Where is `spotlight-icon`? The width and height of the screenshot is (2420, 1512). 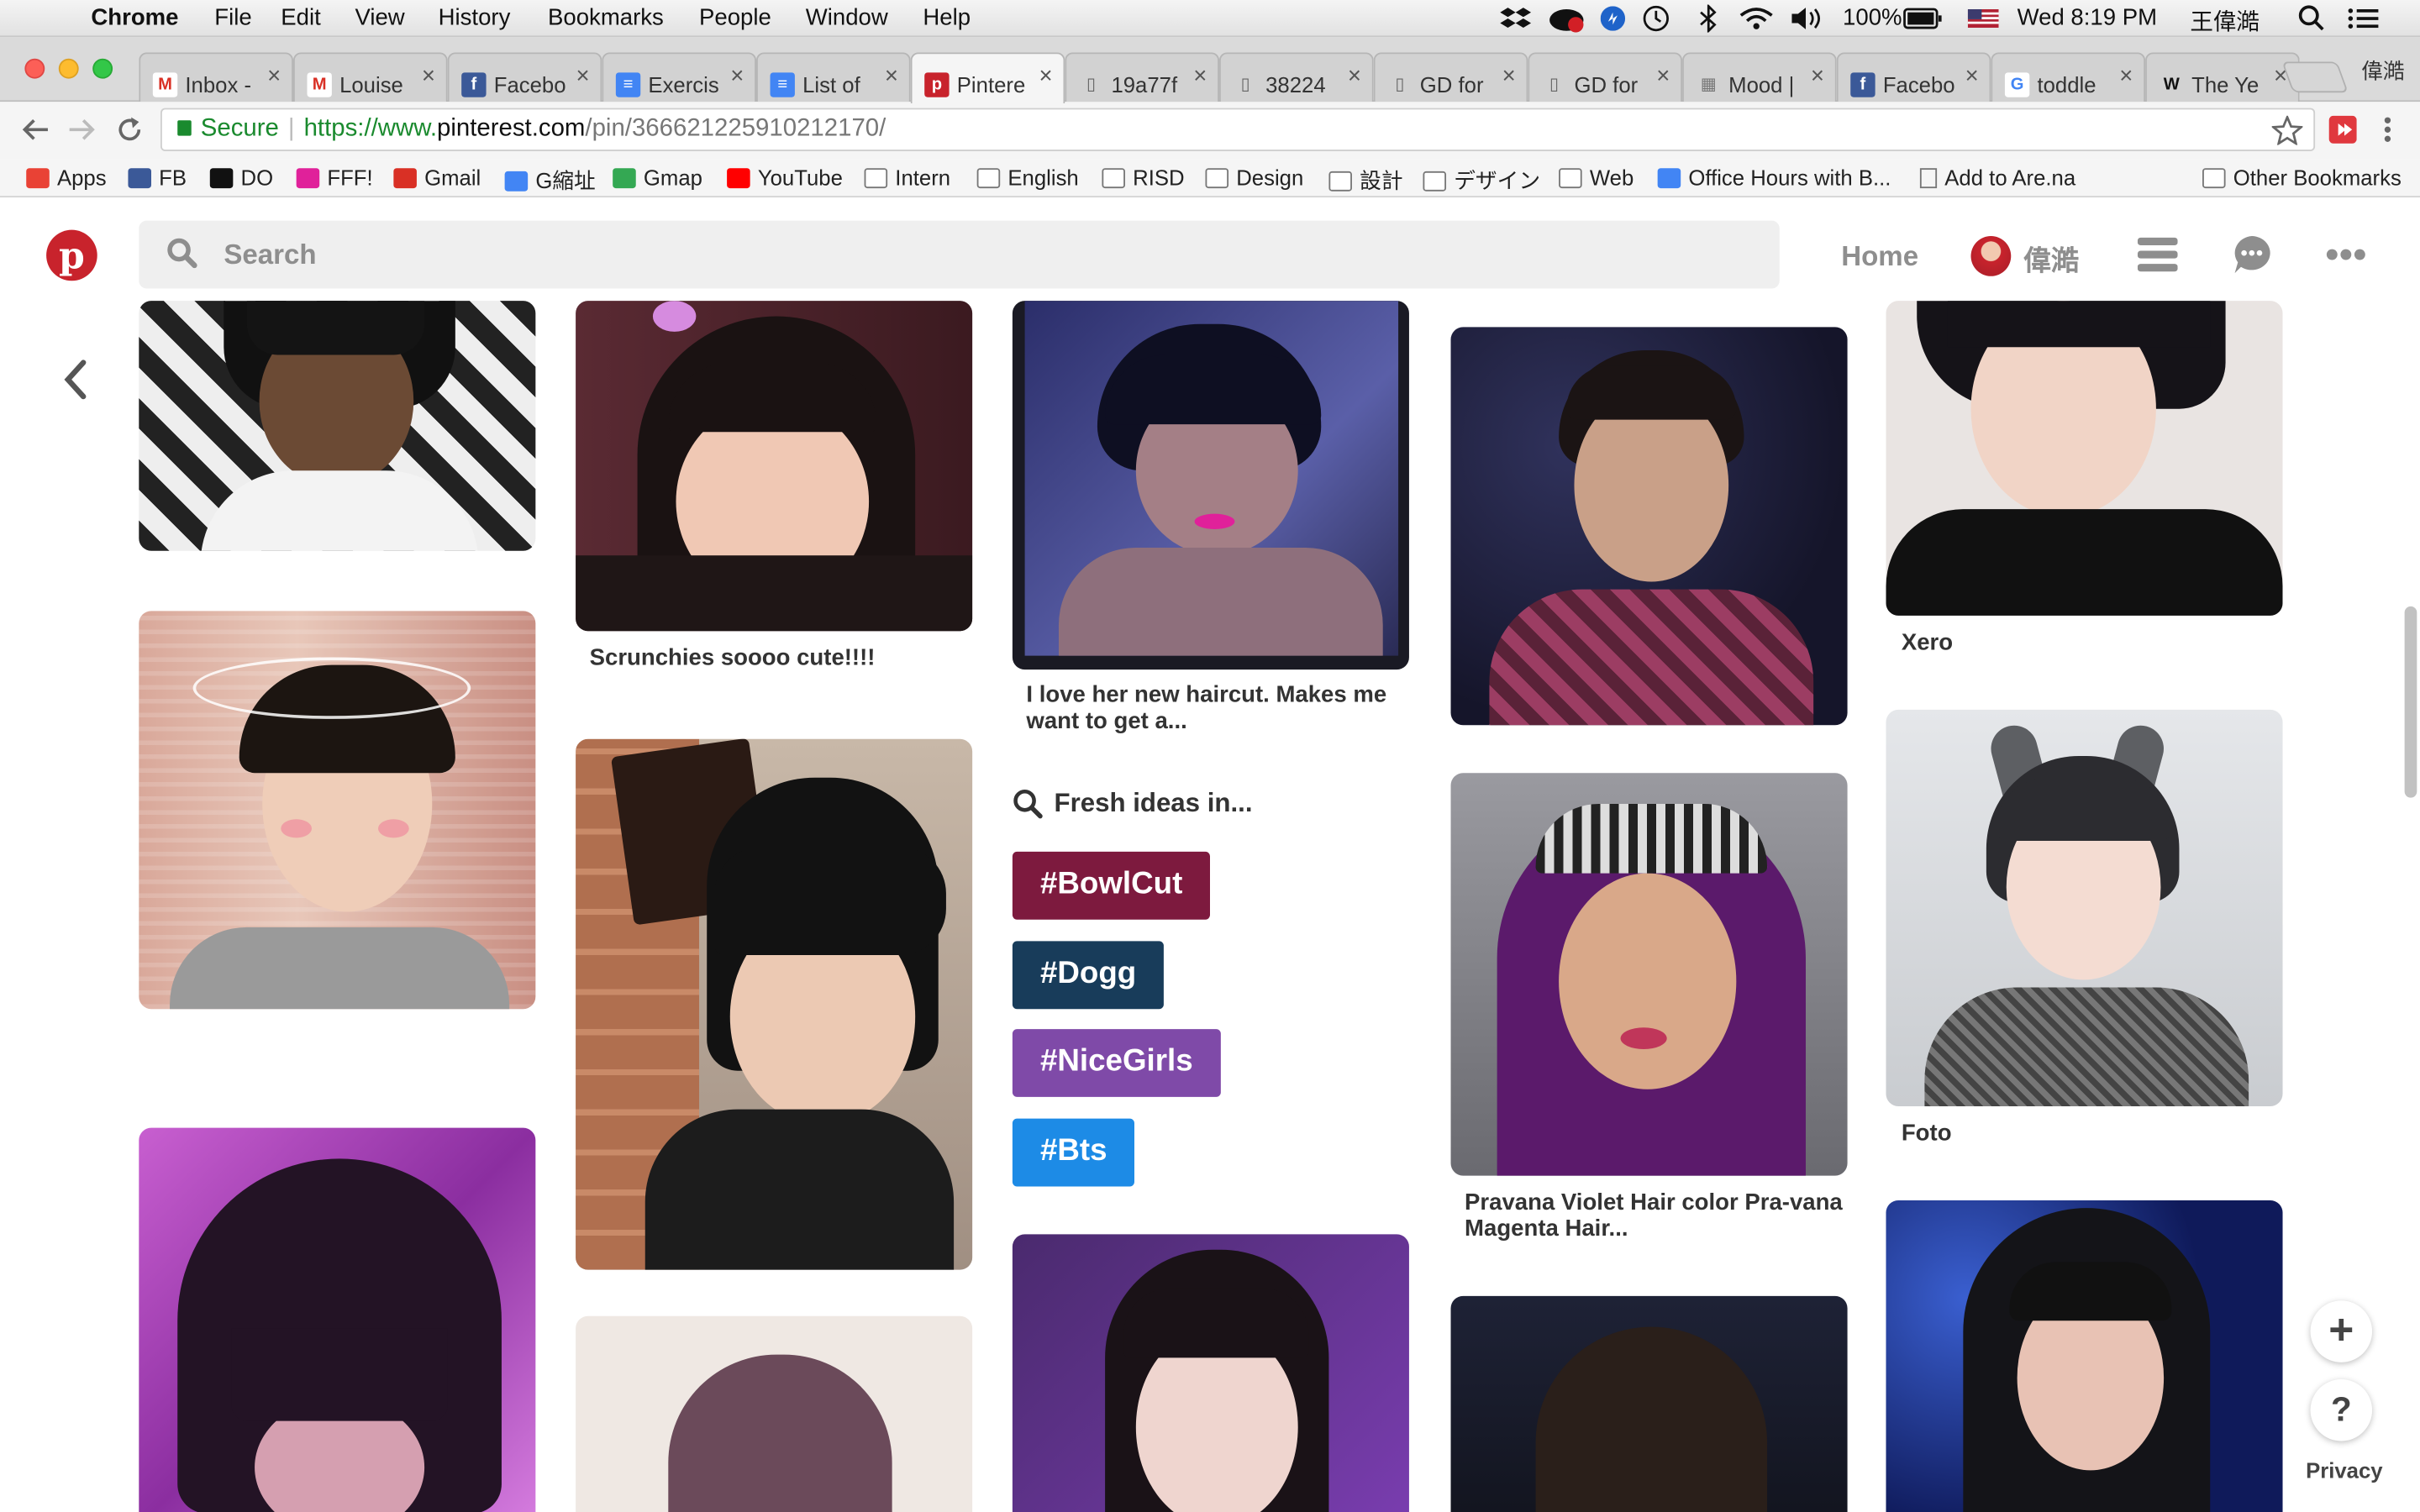
spotlight-icon is located at coordinates (2312, 19).